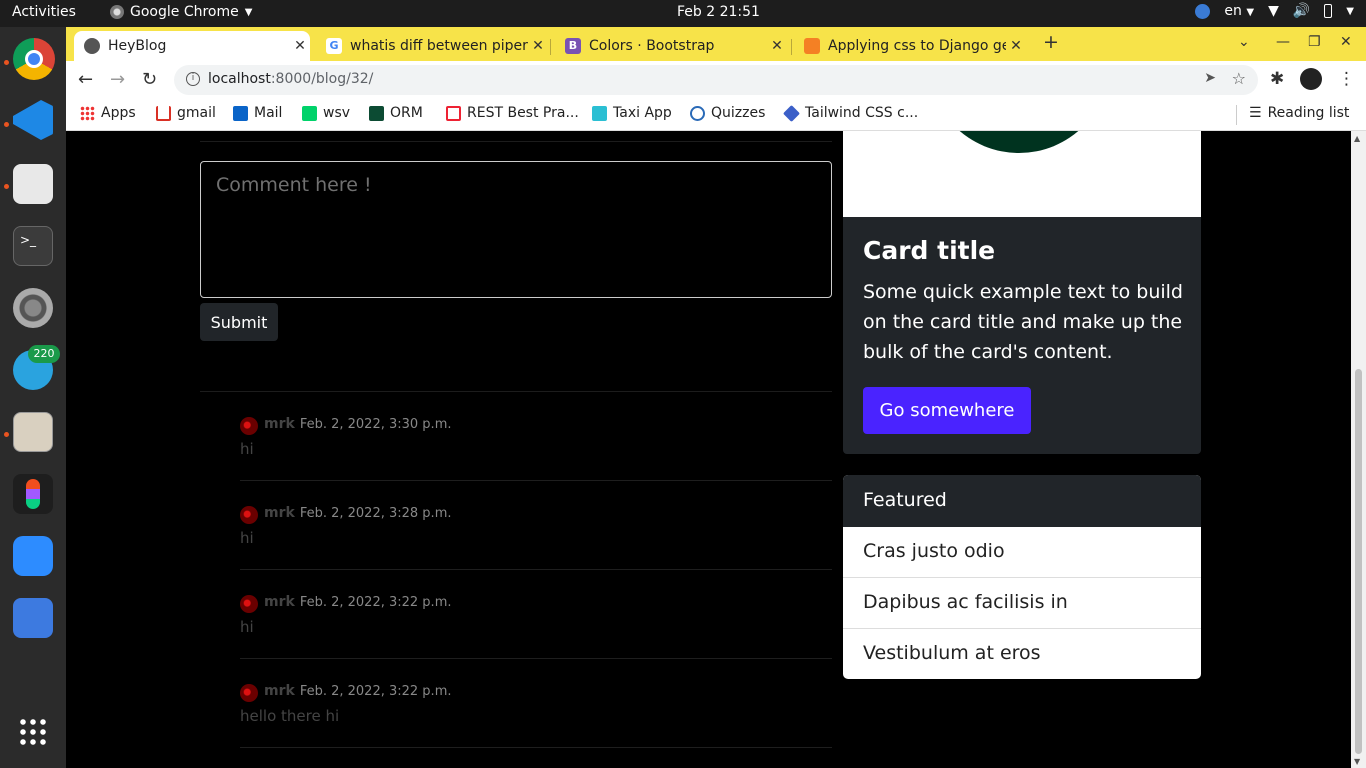 The image size is (1366, 768). Describe the element at coordinates (1239, 11) in the screenshot. I see `language-indicator: en ▼` at that location.